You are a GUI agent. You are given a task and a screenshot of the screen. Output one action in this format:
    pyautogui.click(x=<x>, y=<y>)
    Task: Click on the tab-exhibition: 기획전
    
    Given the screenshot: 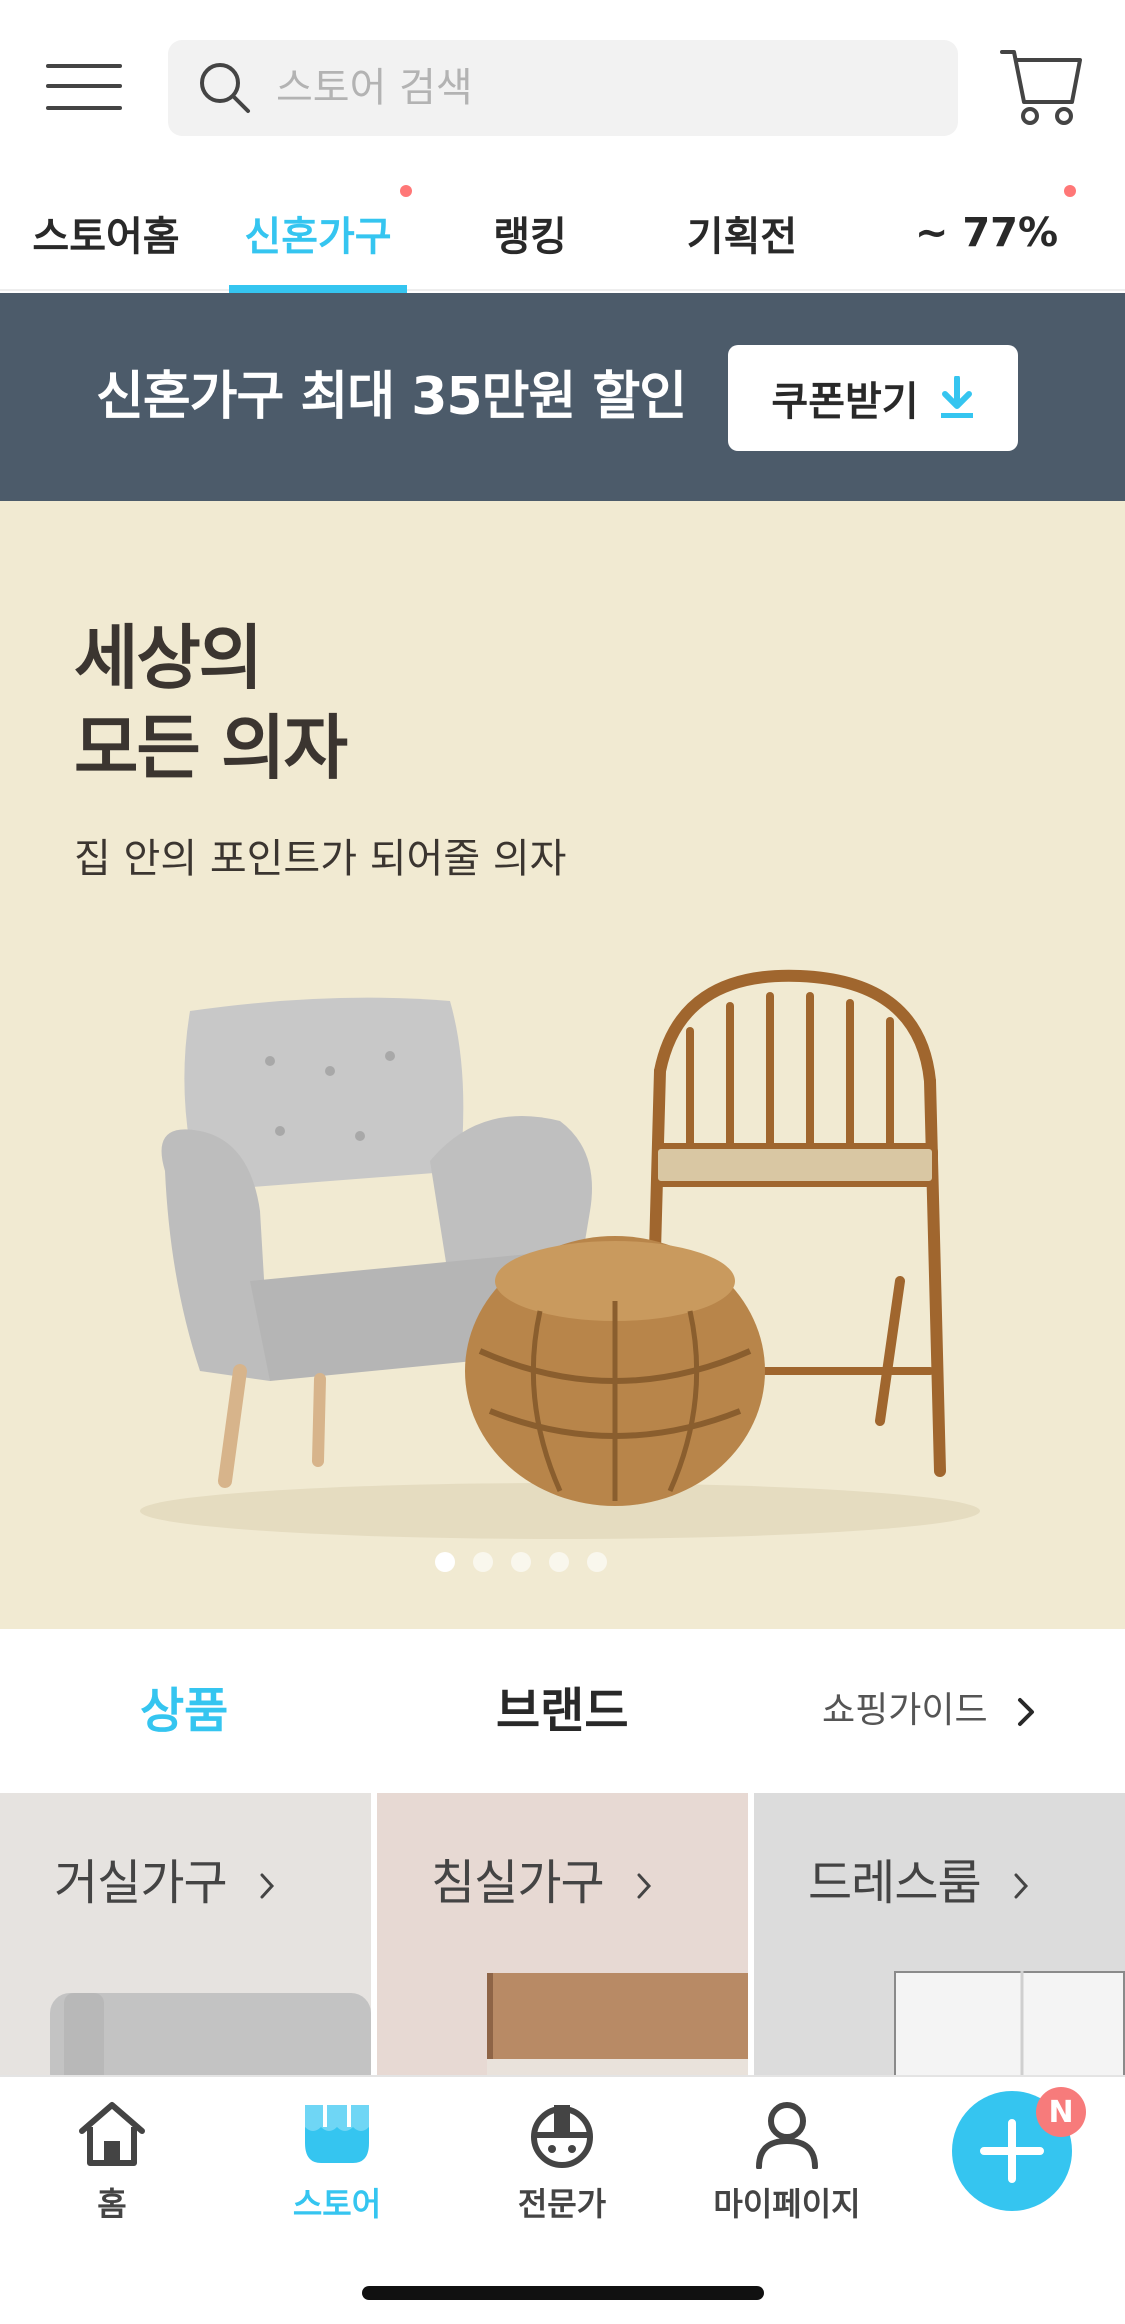 What is the action you would take?
    pyautogui.click(x=742, y=233)
    